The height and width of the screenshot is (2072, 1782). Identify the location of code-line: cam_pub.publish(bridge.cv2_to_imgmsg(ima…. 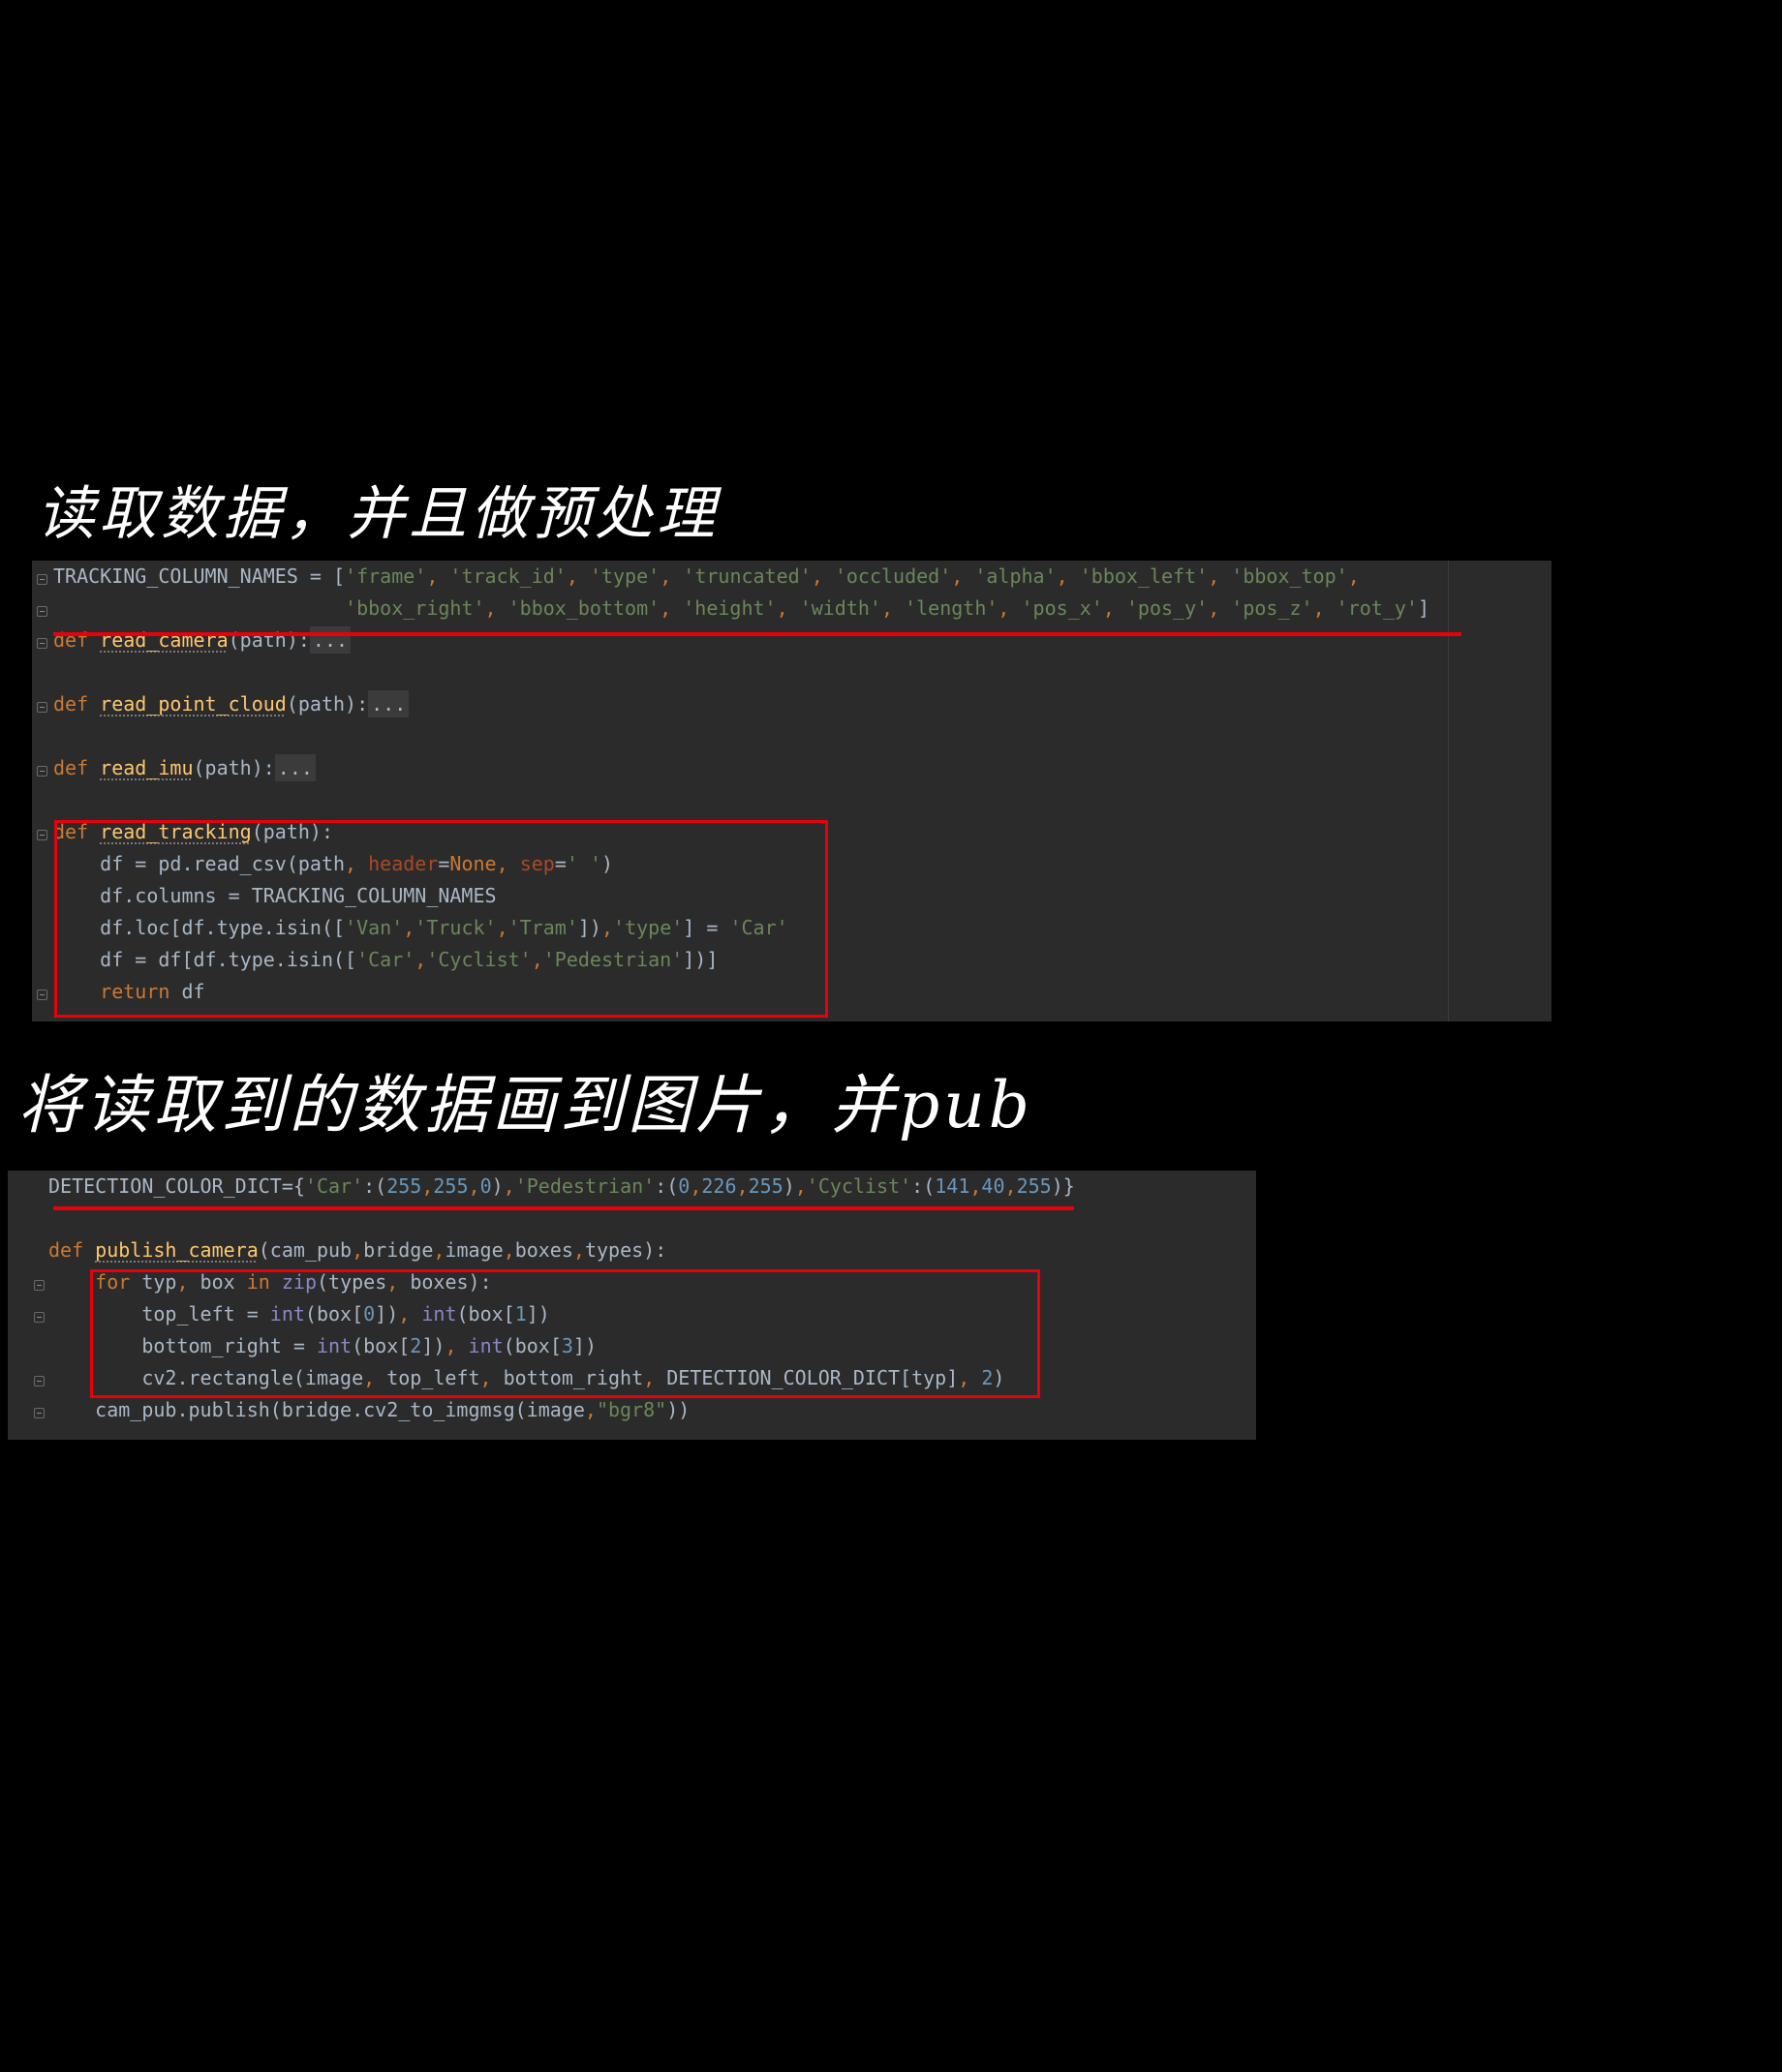
(369, 1409).